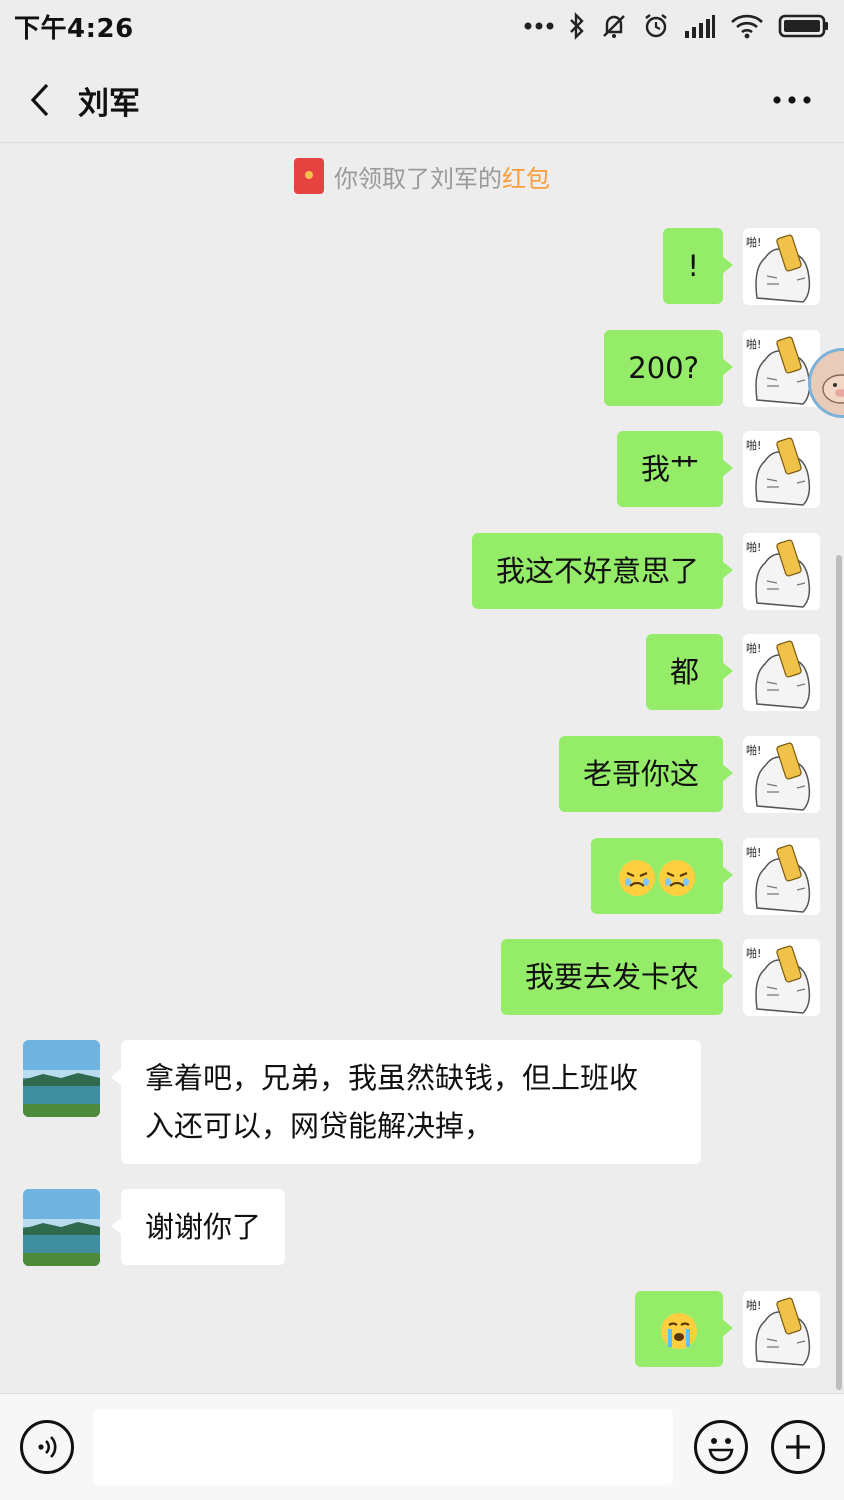 This screenshot has width=844, height=1500. I want to click on emoji-button, so click(721, 1447).